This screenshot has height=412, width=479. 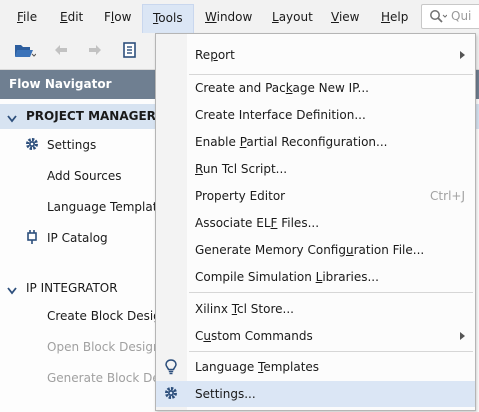 I want to click on menu-item-label: Language Templates, so click(x=257, y=367).